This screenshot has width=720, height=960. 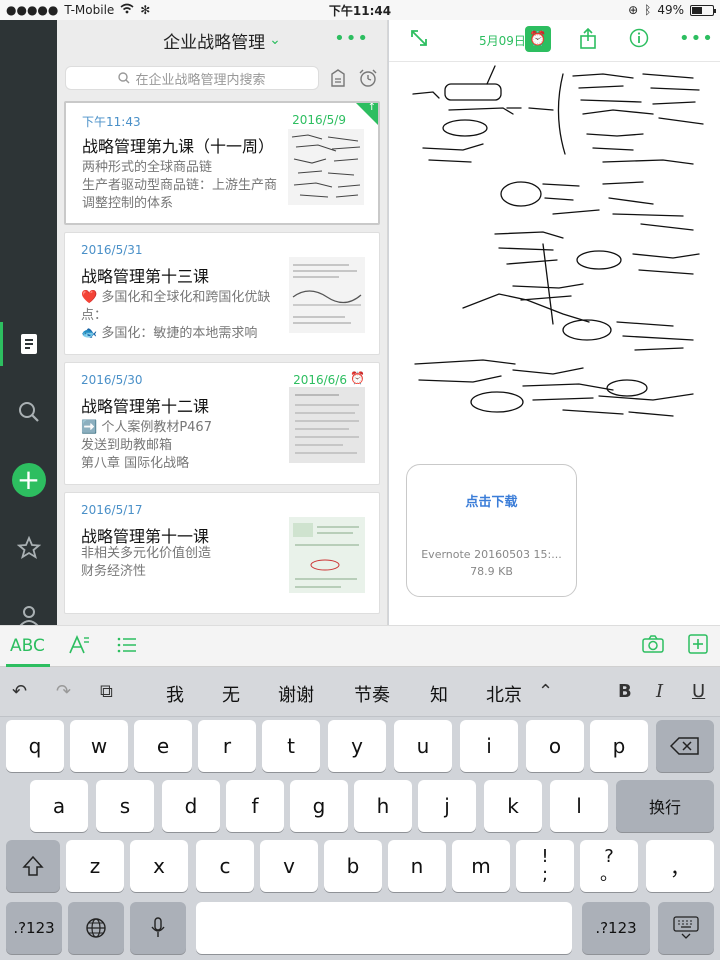 I want to click on key-g: g, so click(x=319, y=806).